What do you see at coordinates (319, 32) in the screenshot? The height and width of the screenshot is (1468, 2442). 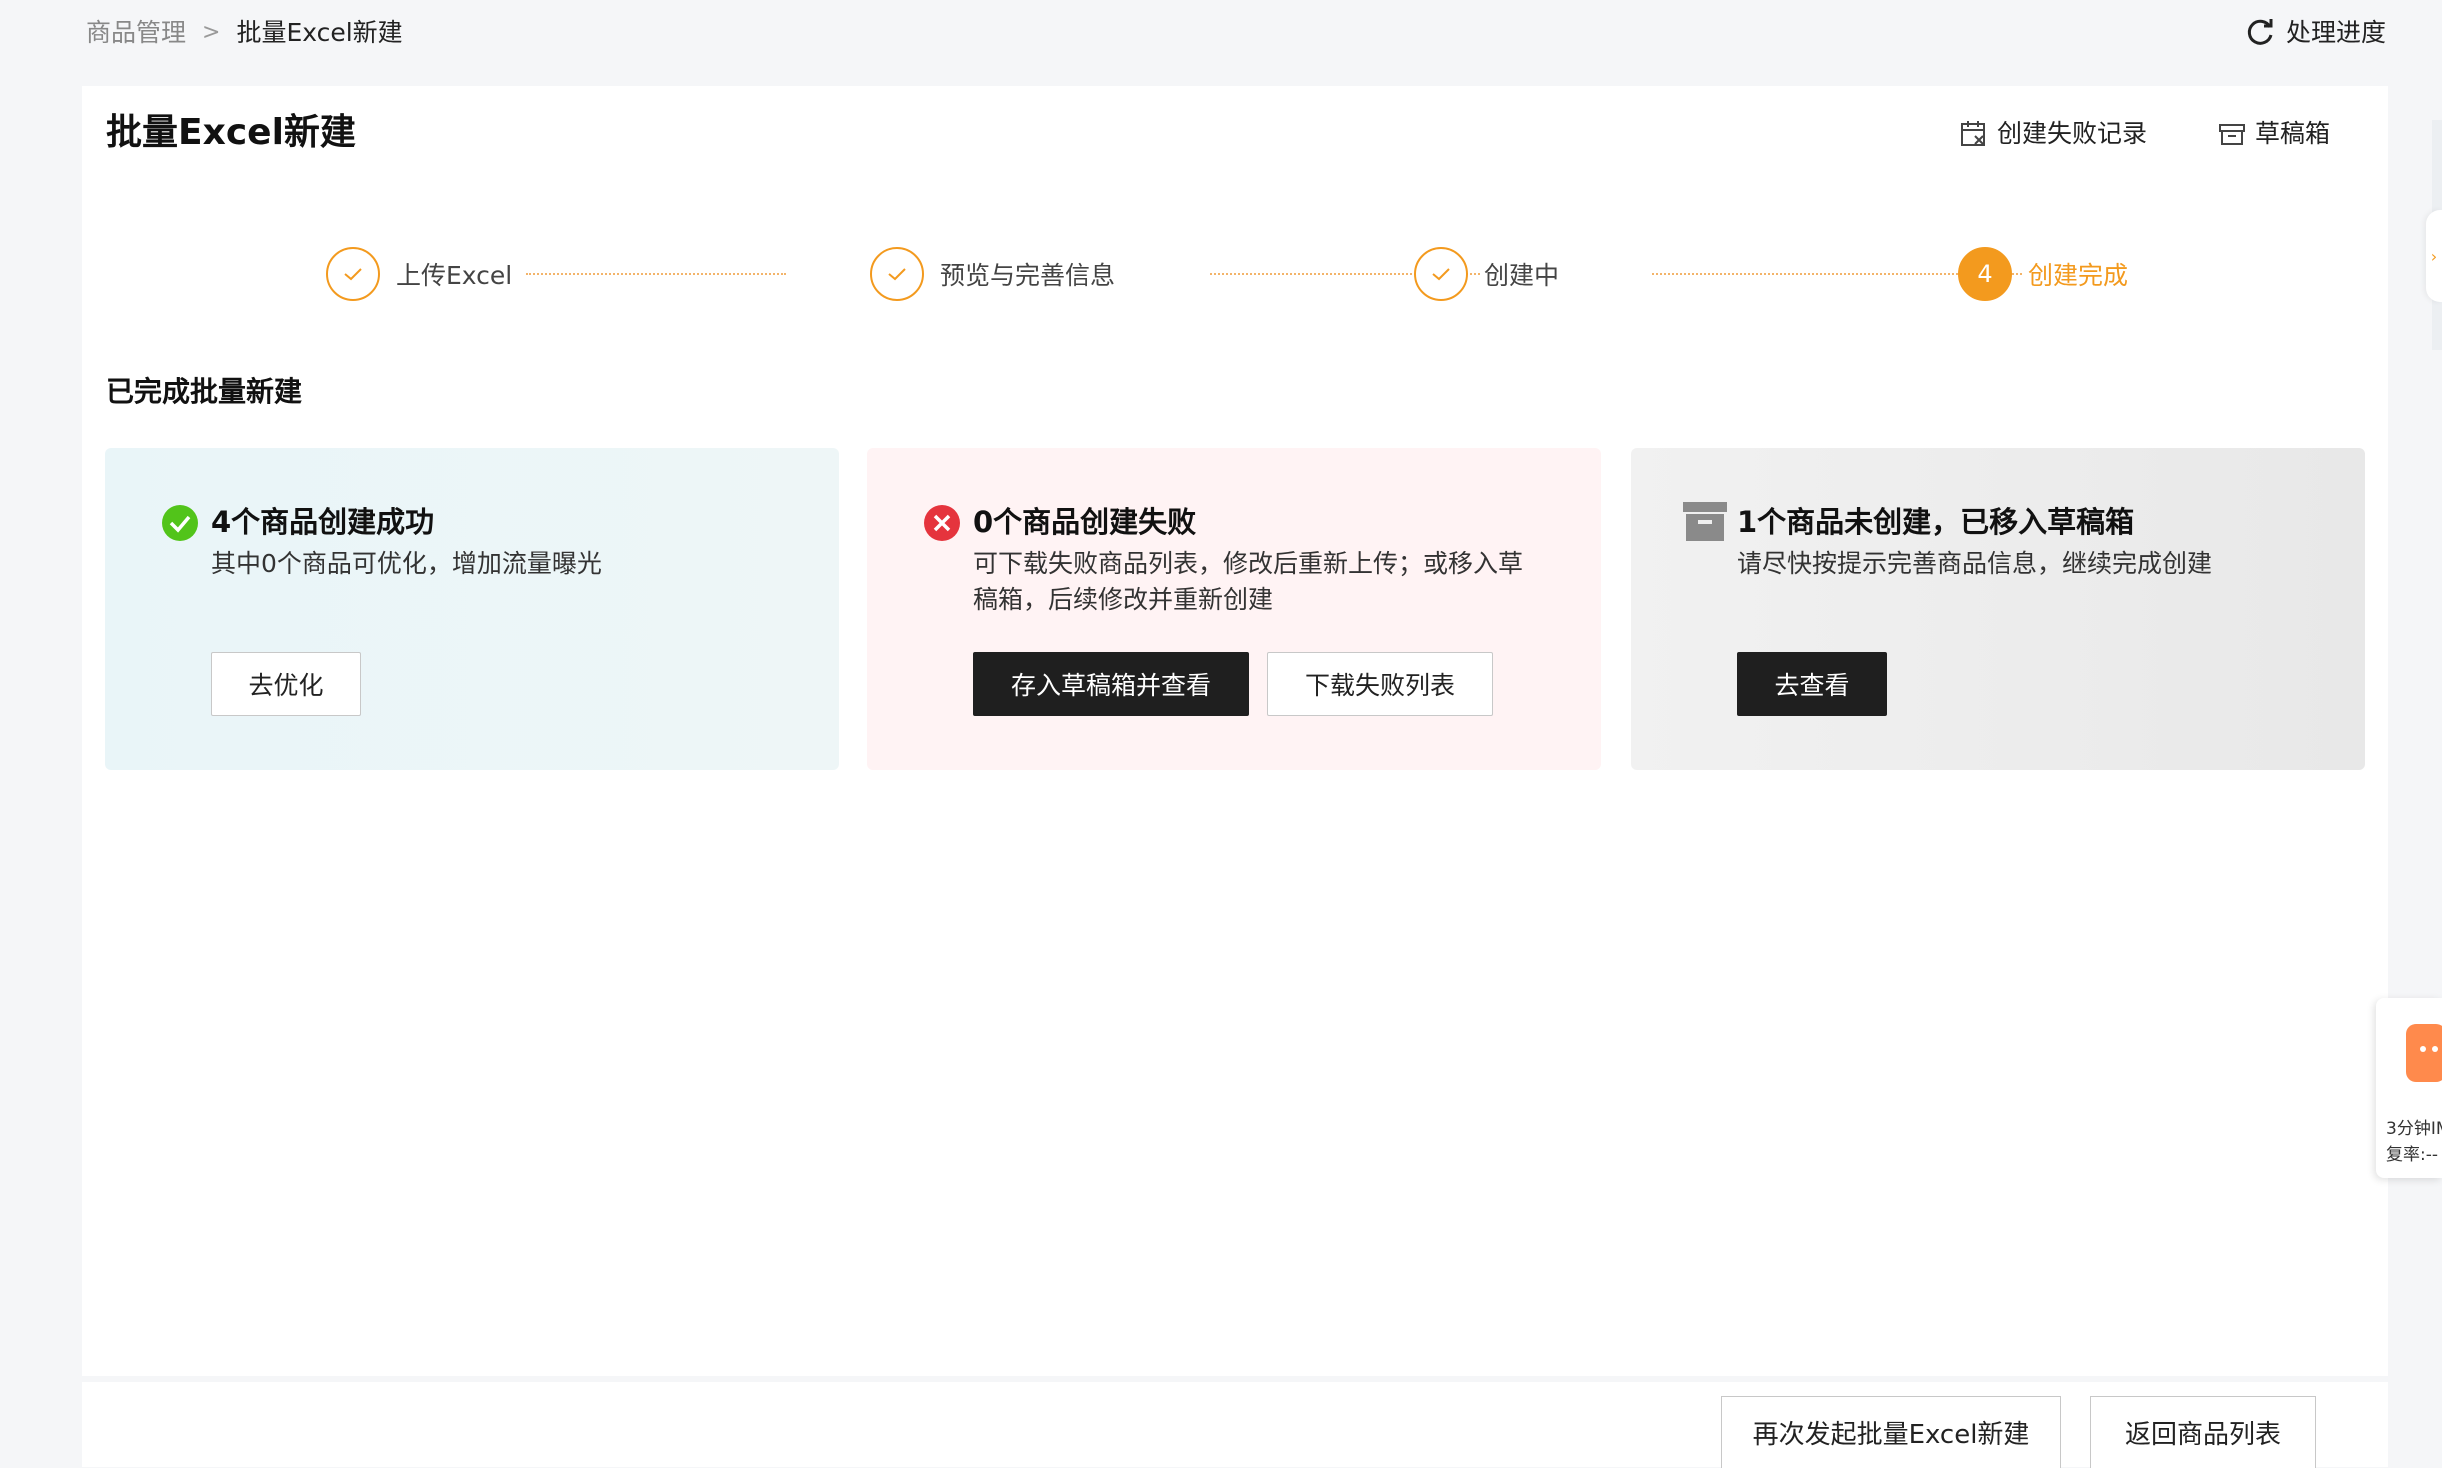 I see `breadcrumb-current: 批量Excel新建` at bounding box center [319, 32].